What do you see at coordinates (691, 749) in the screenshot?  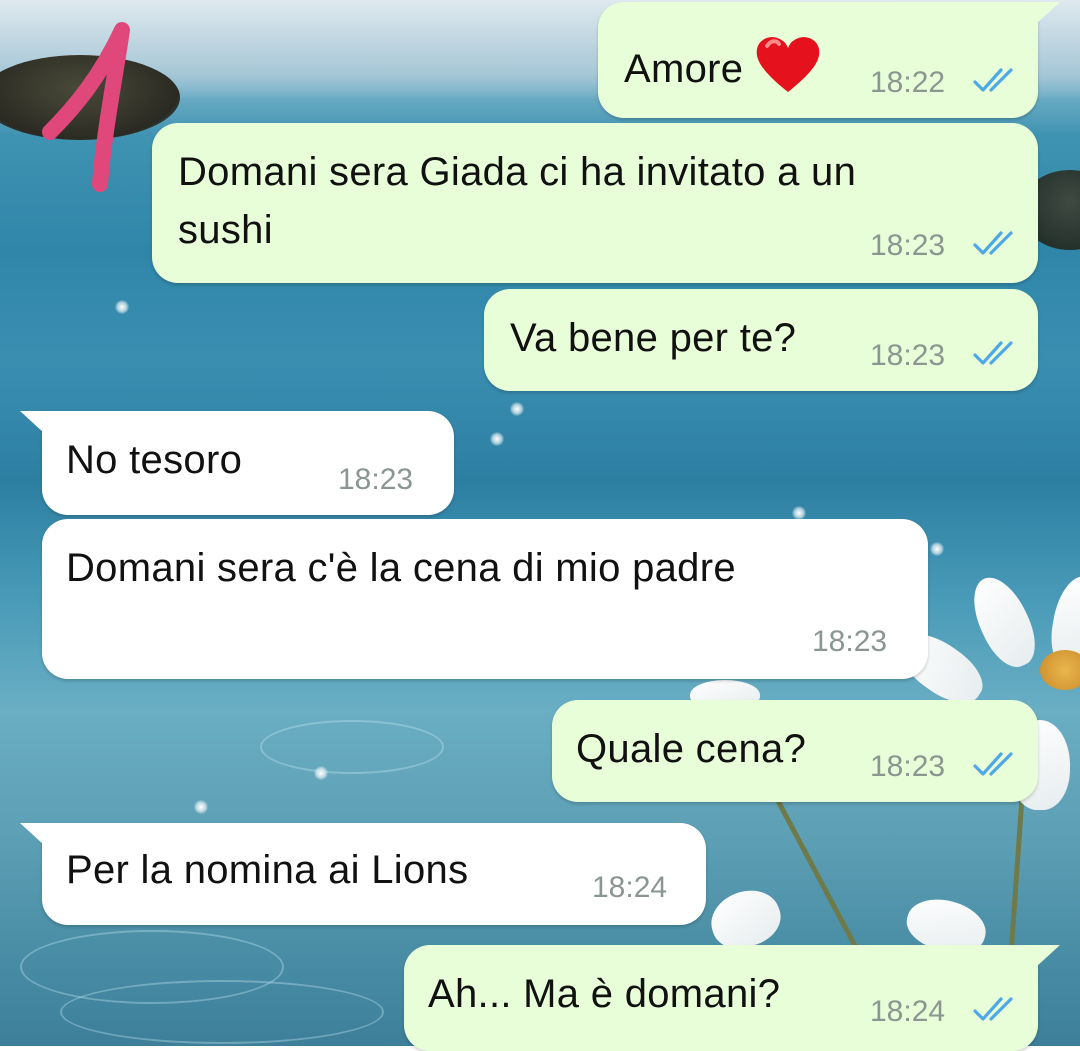 I see `message-text: Quale cena?` at bounding box center [691, 749].